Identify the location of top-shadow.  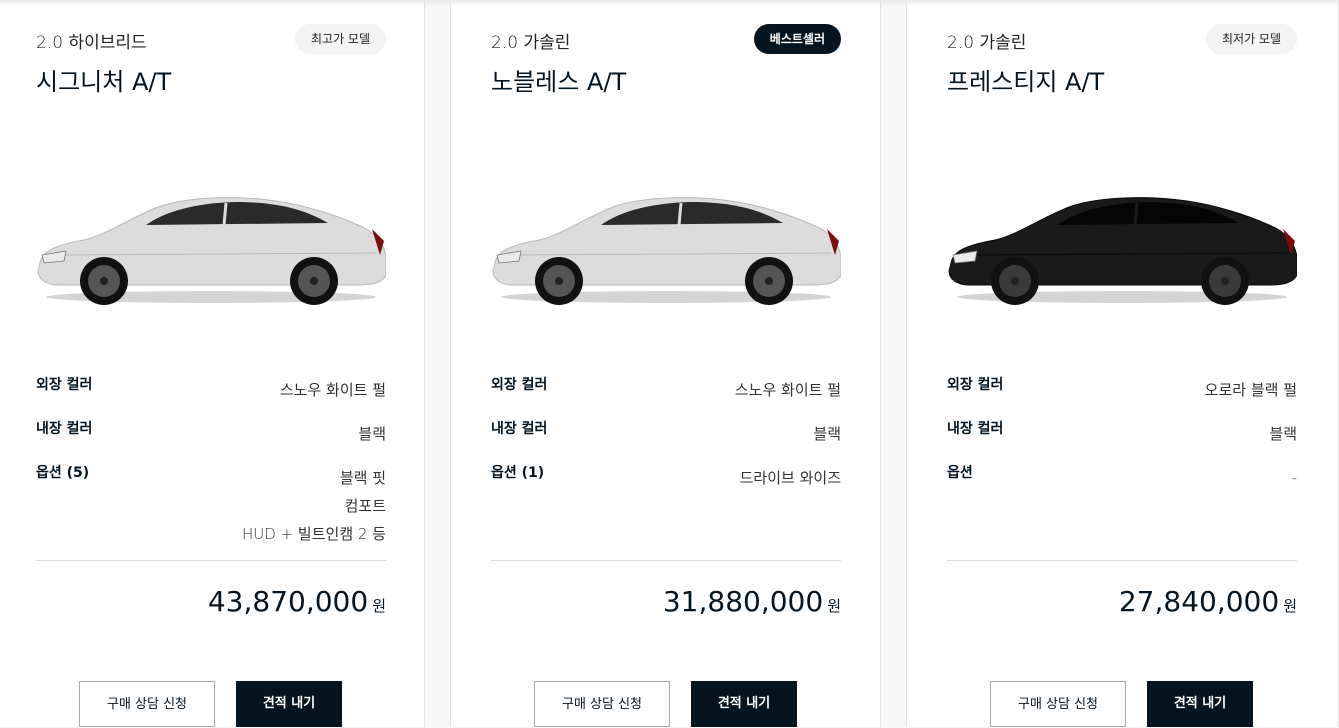
(669, 3).